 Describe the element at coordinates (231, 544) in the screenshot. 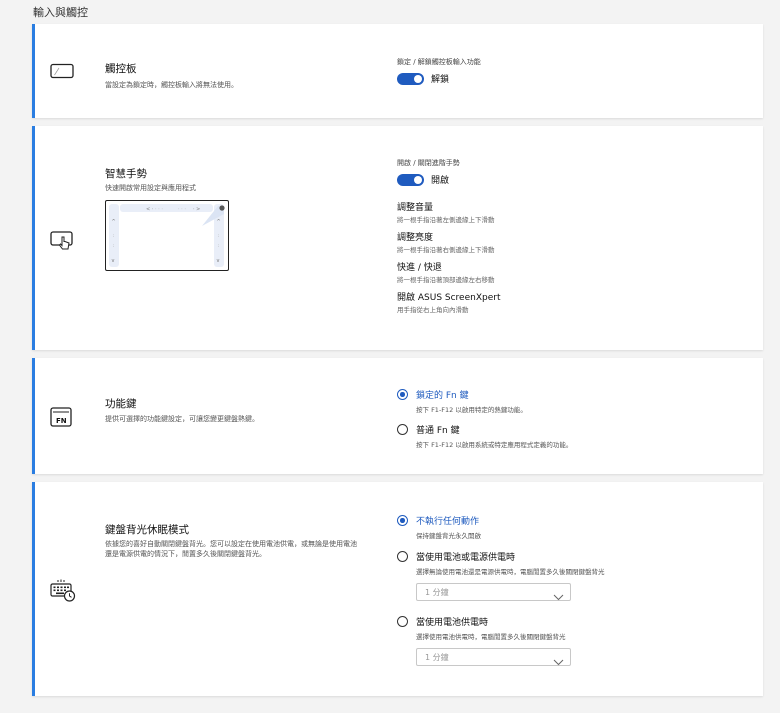

I see `backlight-desc-line1: 依據您的喜好自動關閉鍵盤背光。您可以設定在使用電池供電，或無論是使用電池` at that location.